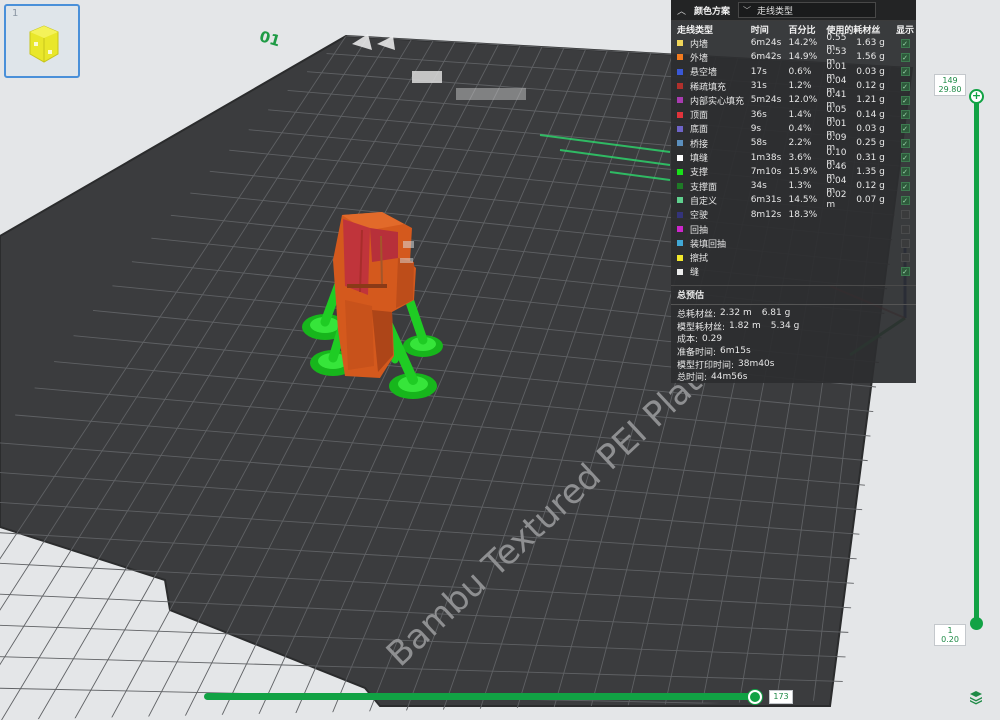  What do you see at coordinates (736, 313) in the screenshot?
I see `summary-value: 2.32 m` at bounding box center [736, 313].